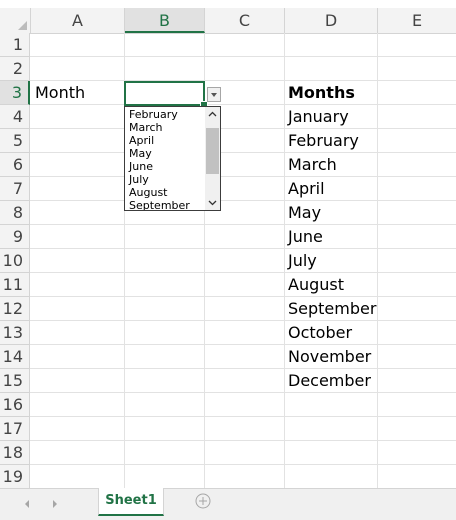 This screenshot has width=456, height=520. What do you see at coordinates (153, 114) in the screenshot?
I see `list-item: February` at bounding box center [153, 114].